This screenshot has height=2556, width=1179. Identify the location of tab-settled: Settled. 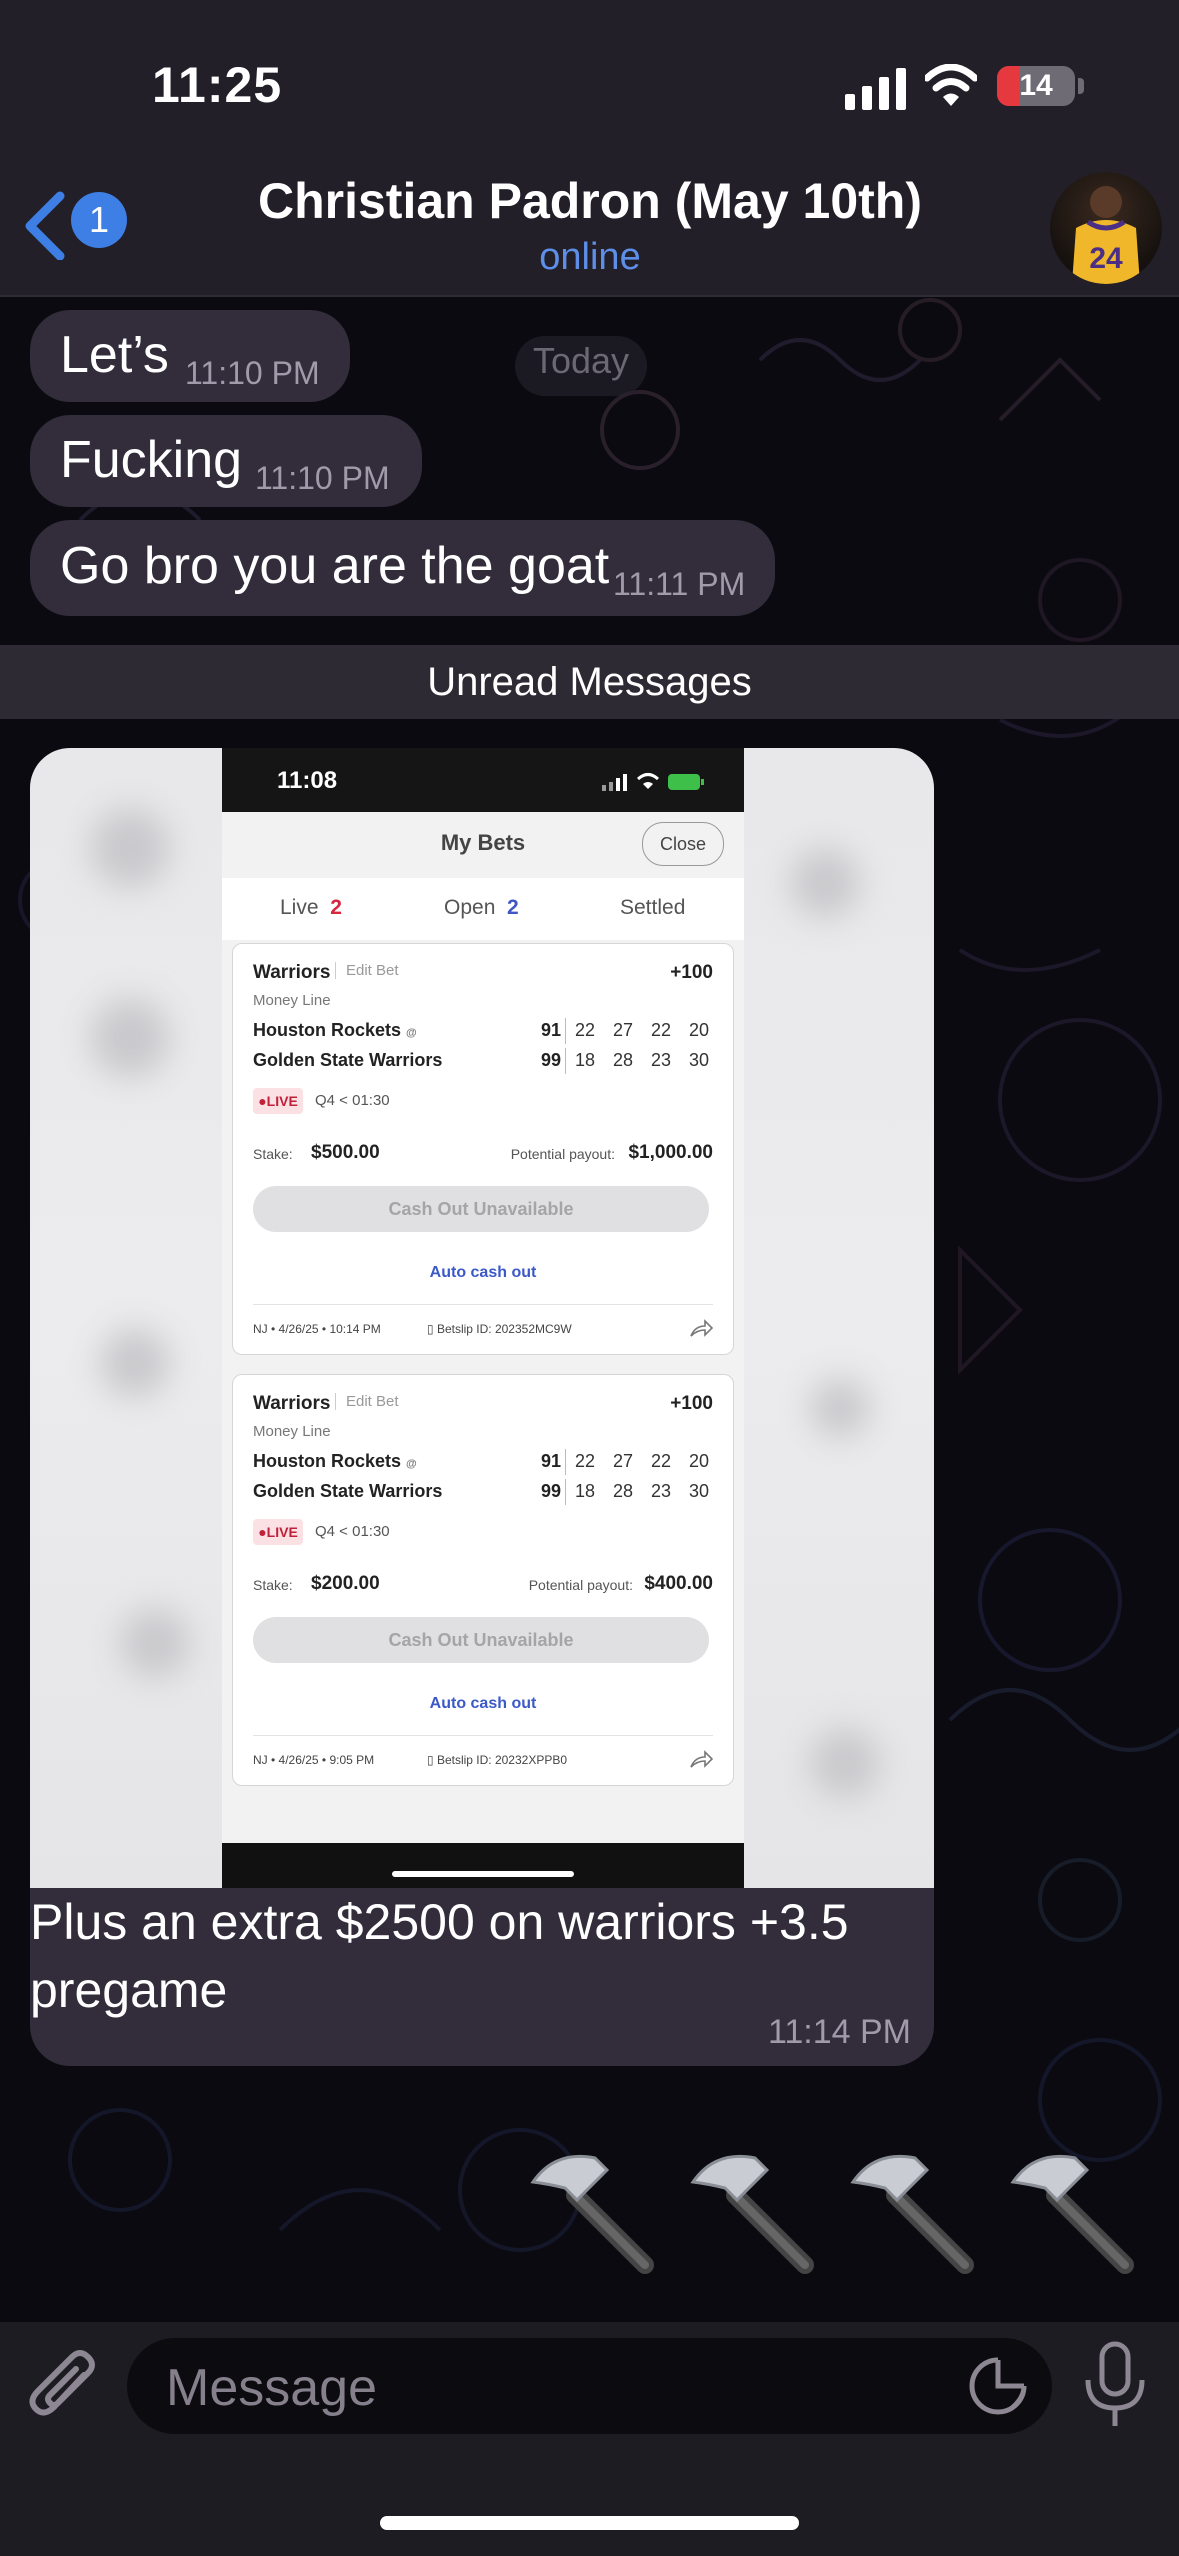
(653, 907).